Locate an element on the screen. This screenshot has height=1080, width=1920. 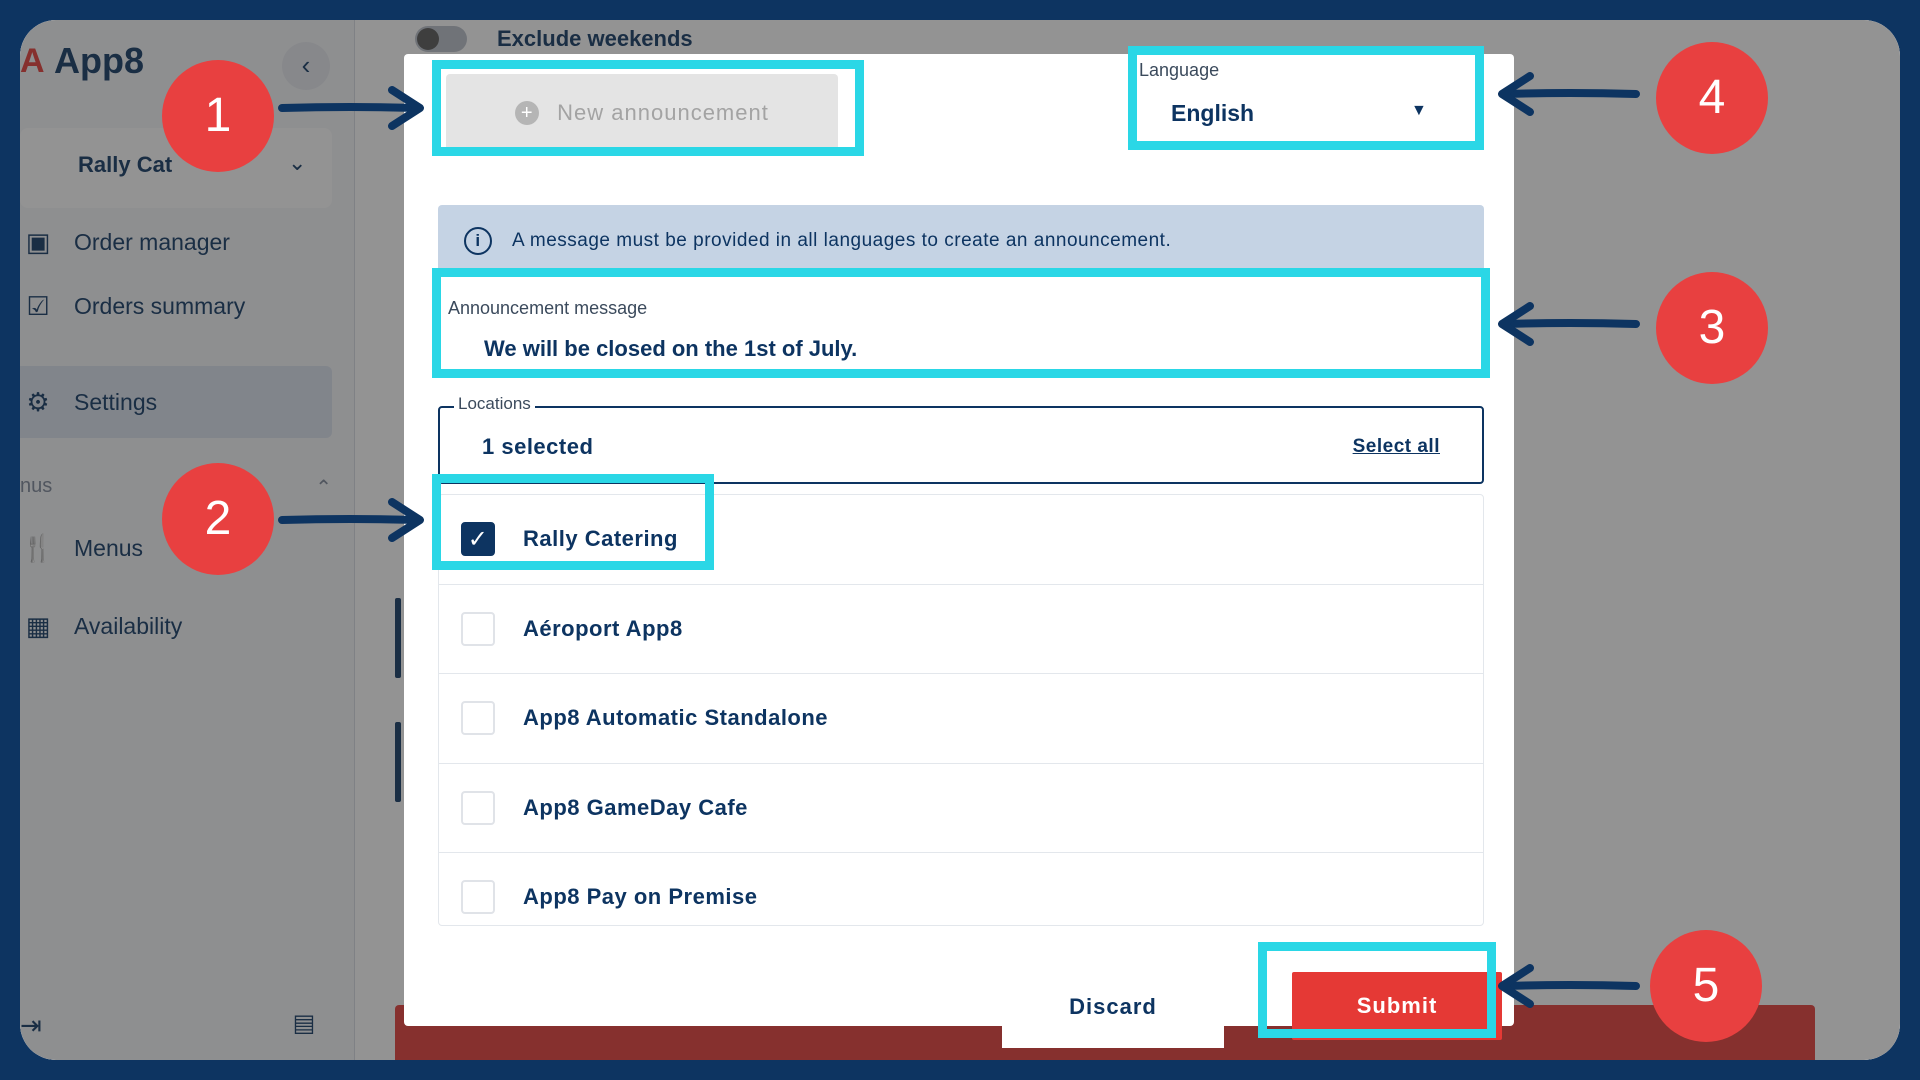
callout-5: 5 is located at coordinates (1706, 986).